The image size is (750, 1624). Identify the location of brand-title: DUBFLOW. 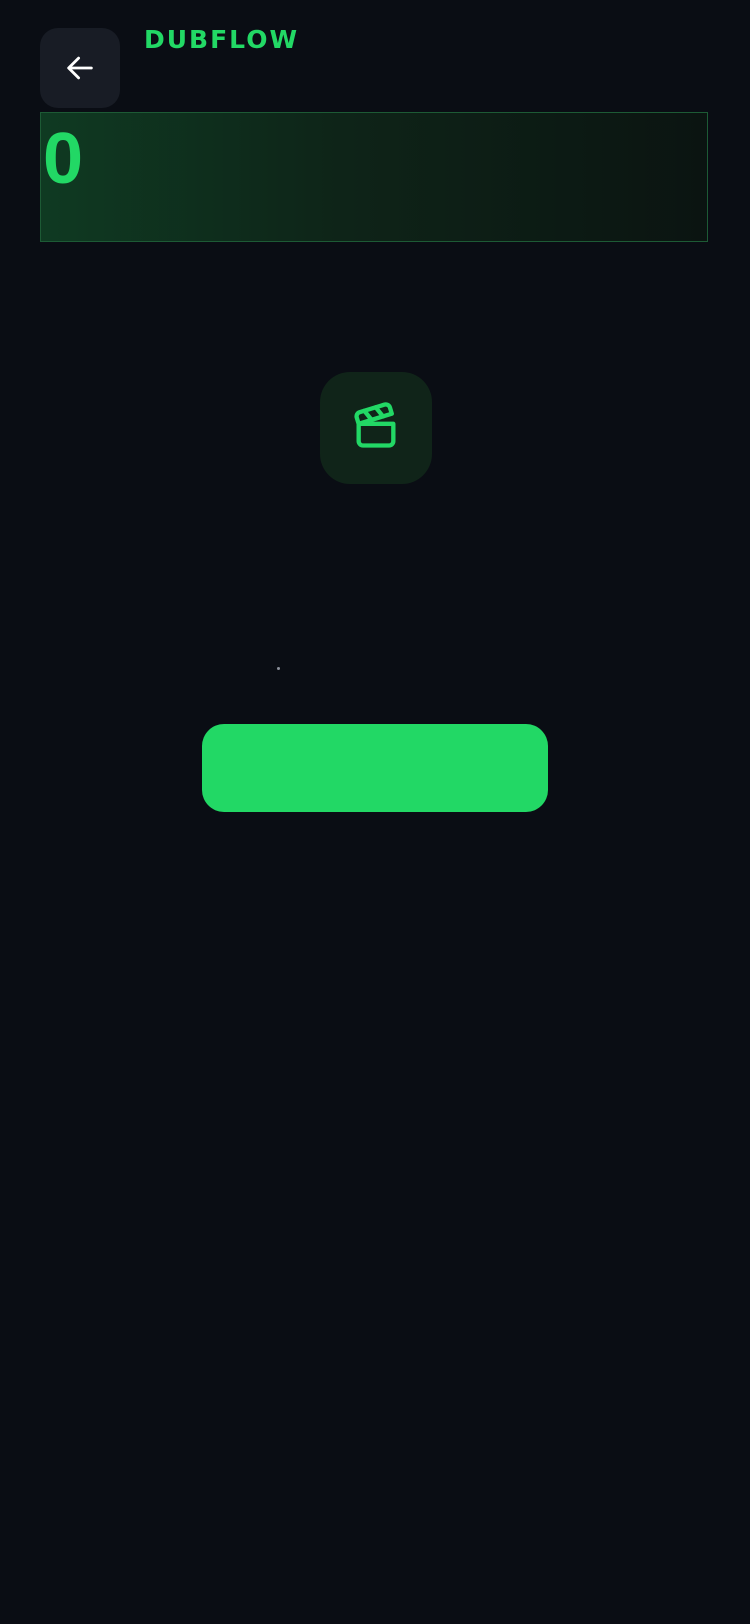
(222, 39).